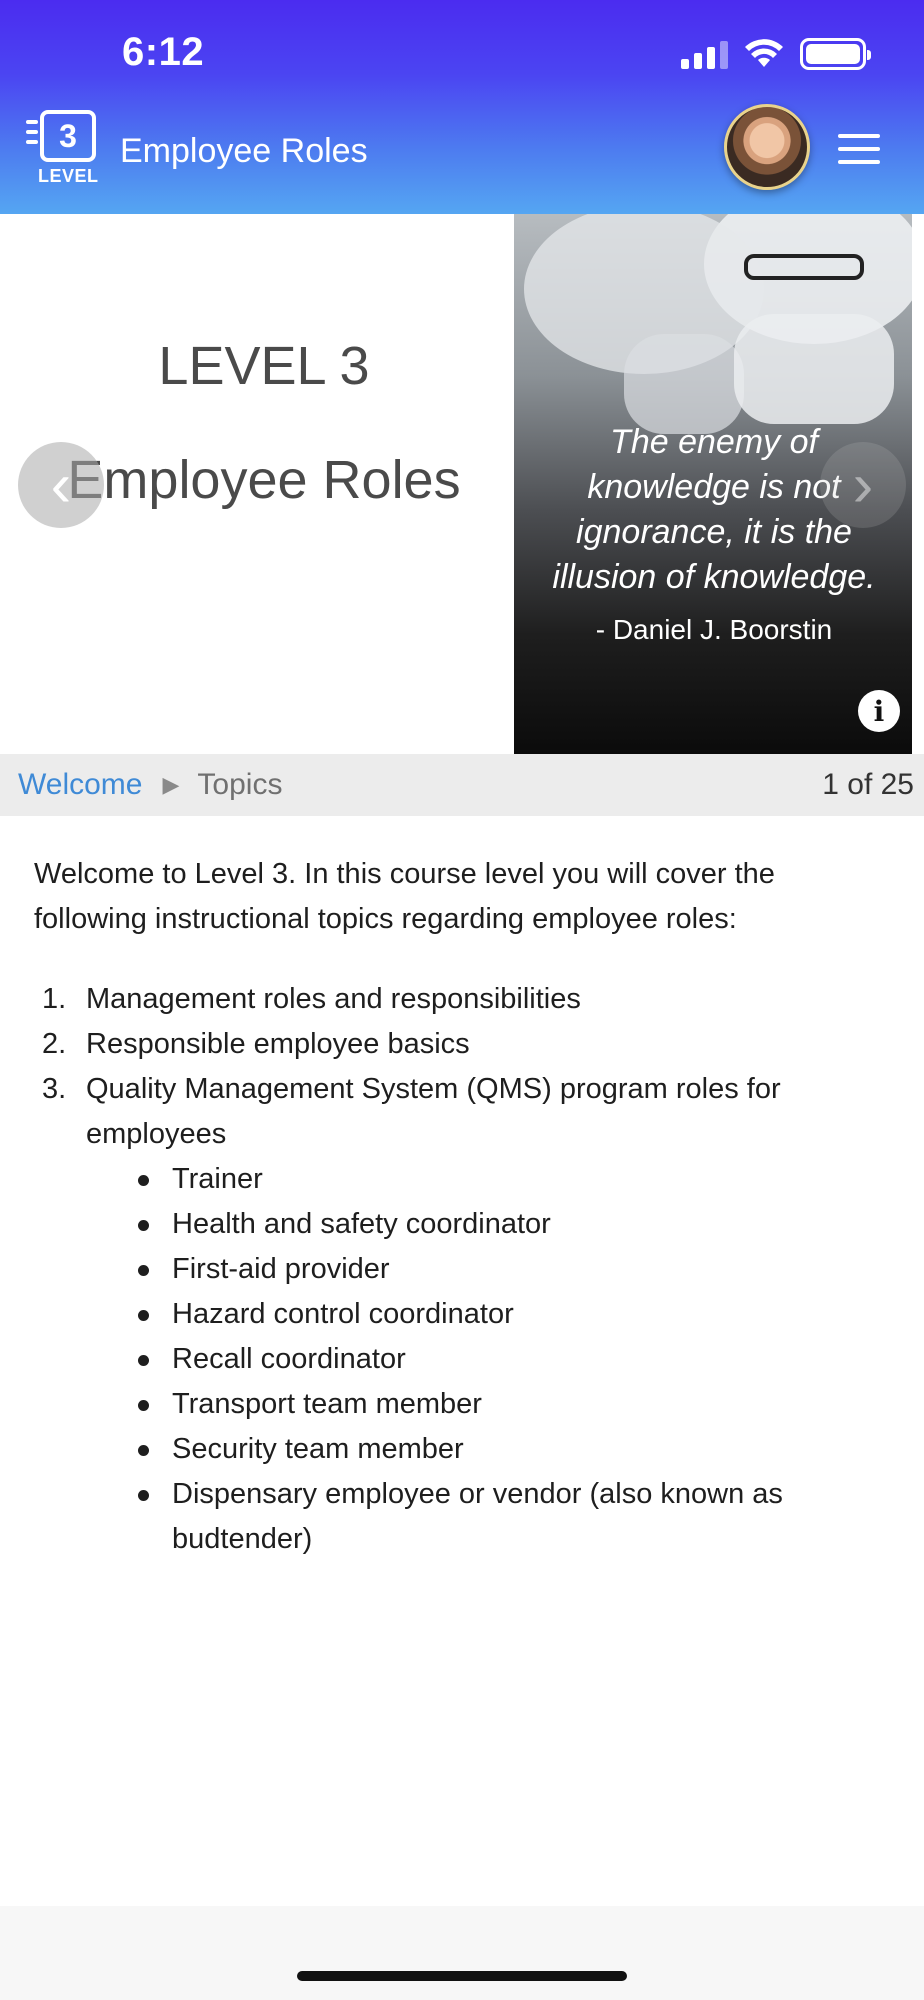 This screenshot has height=2000, width=924. What do you see at coordinates (264, 366) in the screenshot?
I see `slide-level-label: LEVEL 3` at bounding box center [264, 366].